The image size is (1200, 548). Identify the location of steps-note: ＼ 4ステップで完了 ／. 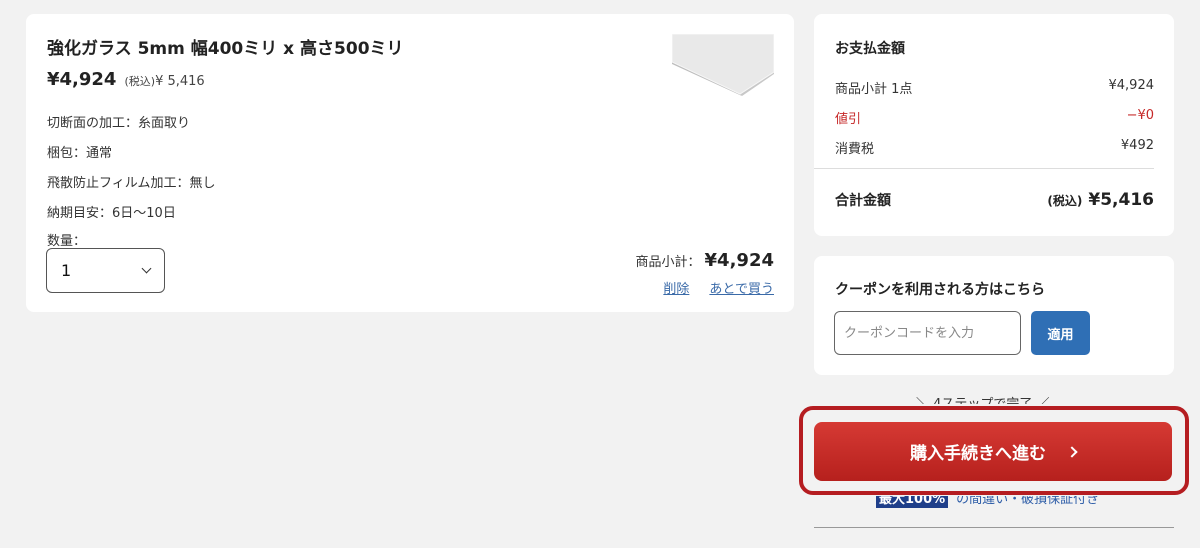
(983, 399).